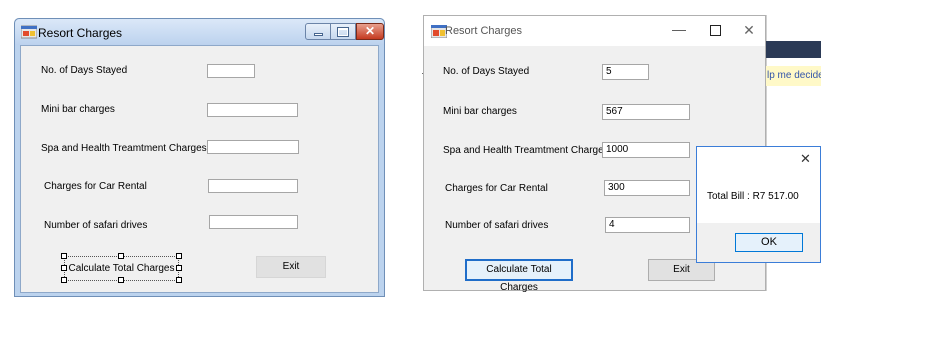 The image size is (944, 353). I want to click on background-banner: lp me decide, so click(793, 76).